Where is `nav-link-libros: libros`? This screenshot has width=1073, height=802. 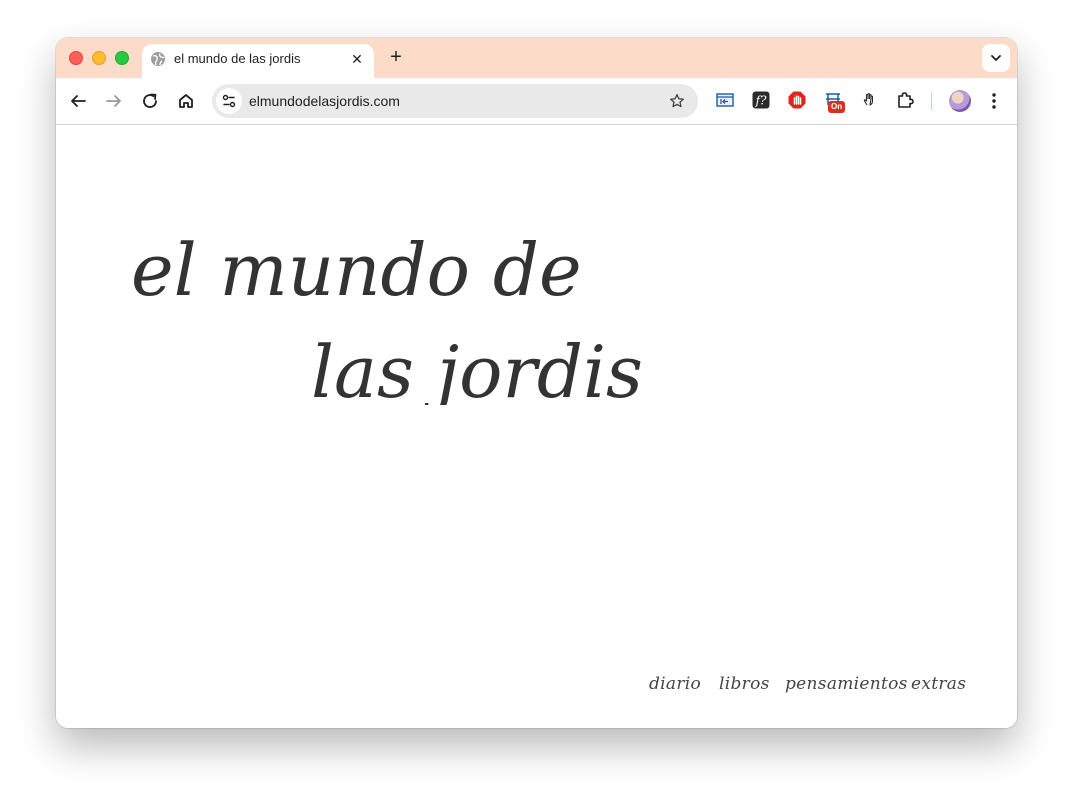 nav-link-libros: libros is located at coordinates (744, 684).